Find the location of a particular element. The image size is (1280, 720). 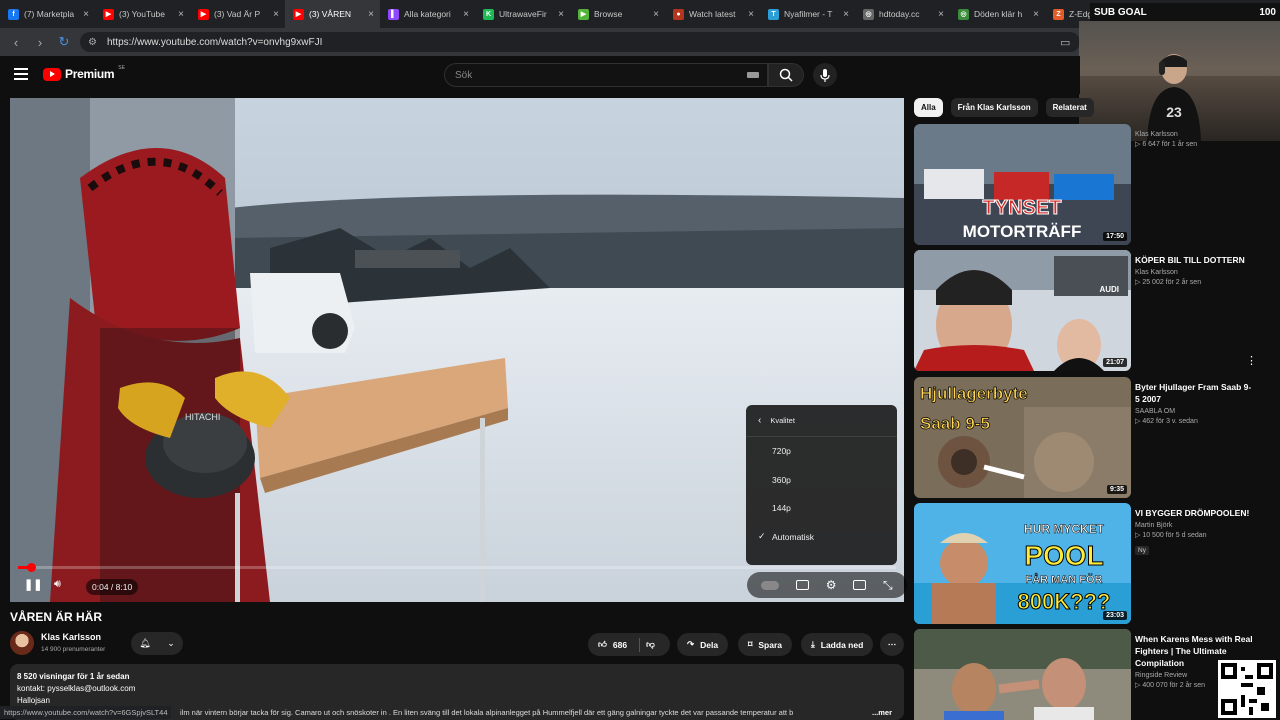

keyboard-icon is located at coordinates (753, 75).